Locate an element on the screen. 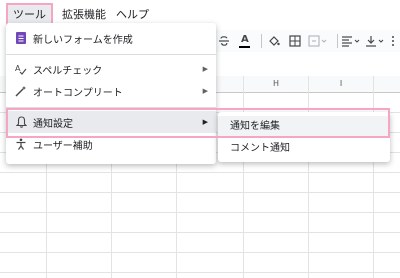 Image resolution: width=400 pixels, height=278 pixels. align-icon is located at coordinates (351, 41).